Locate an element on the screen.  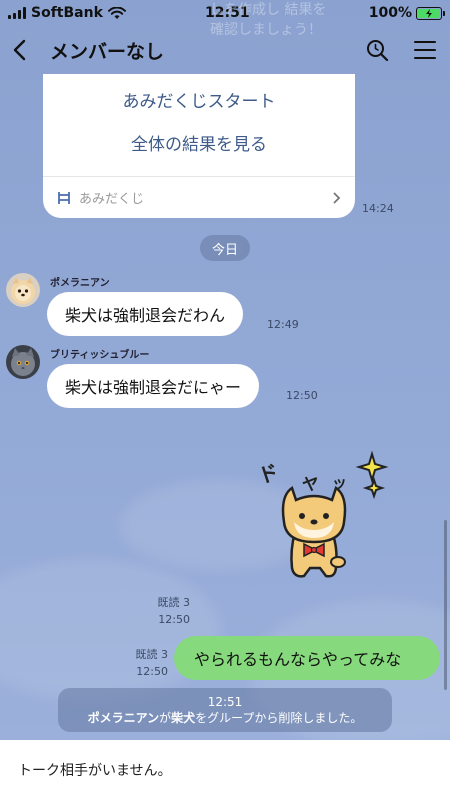
signal-icon is located at coordinates (17, 13).